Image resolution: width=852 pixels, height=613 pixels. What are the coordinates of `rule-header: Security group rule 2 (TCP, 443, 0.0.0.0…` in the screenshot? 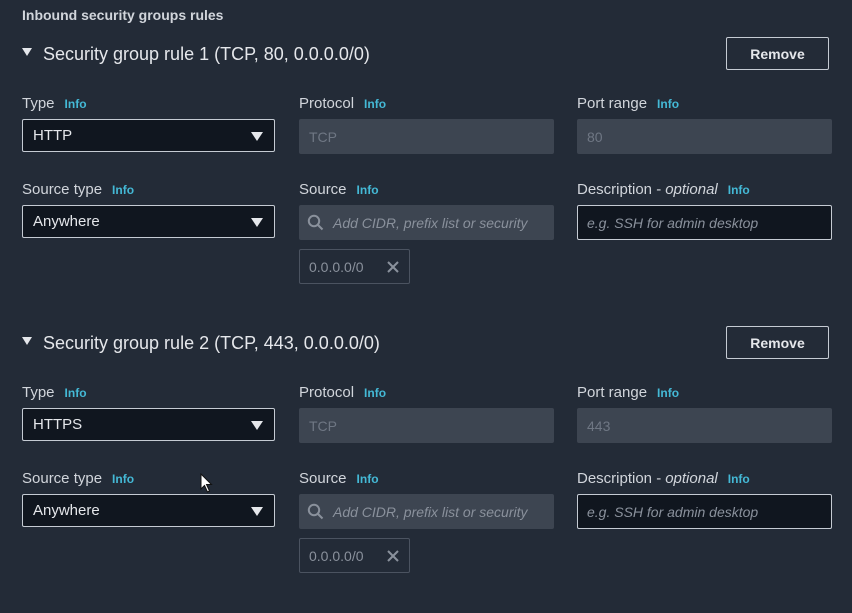 It's located at (201, 343).